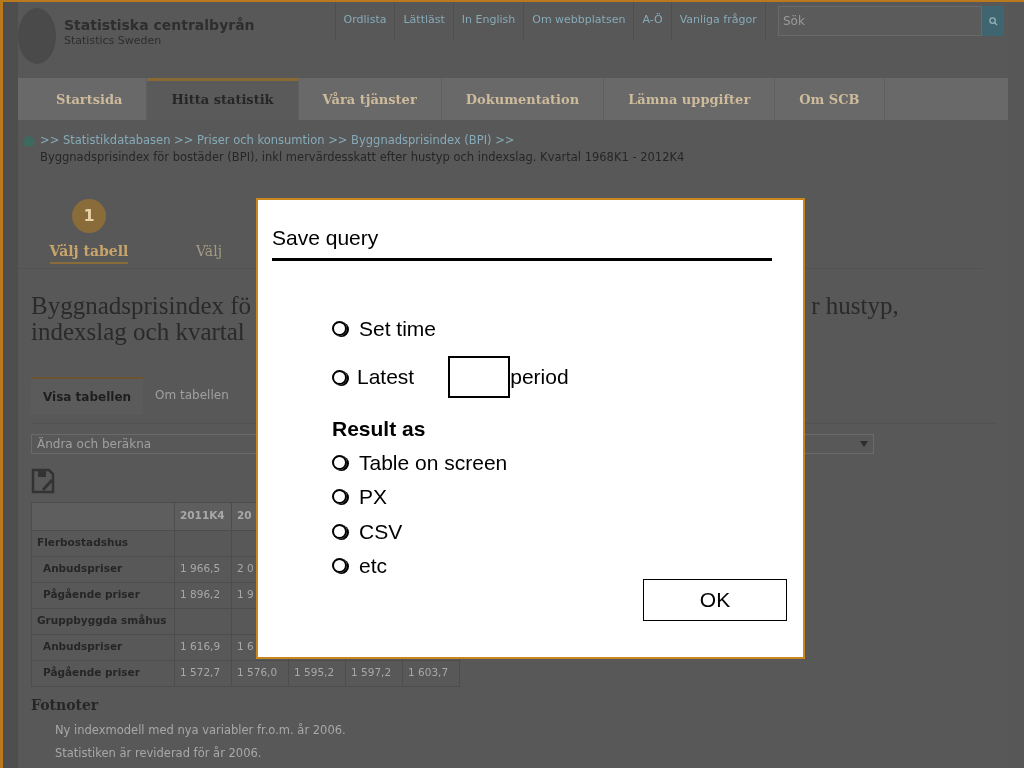  What do you see at coordinates (158, 753) in the screenshot?
I see `footnote: Statistiken är reviderad för år 2006.` at bounding box center [158, 753].